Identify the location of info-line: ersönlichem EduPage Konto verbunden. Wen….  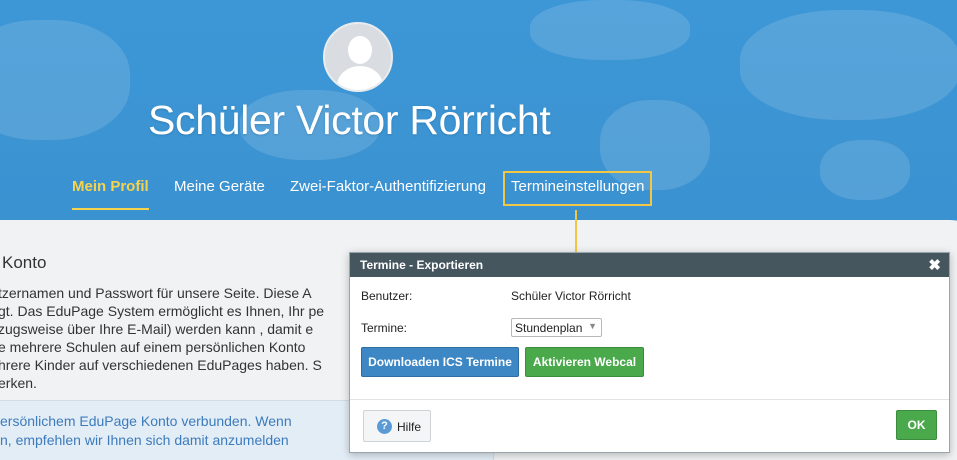
(146, 421).